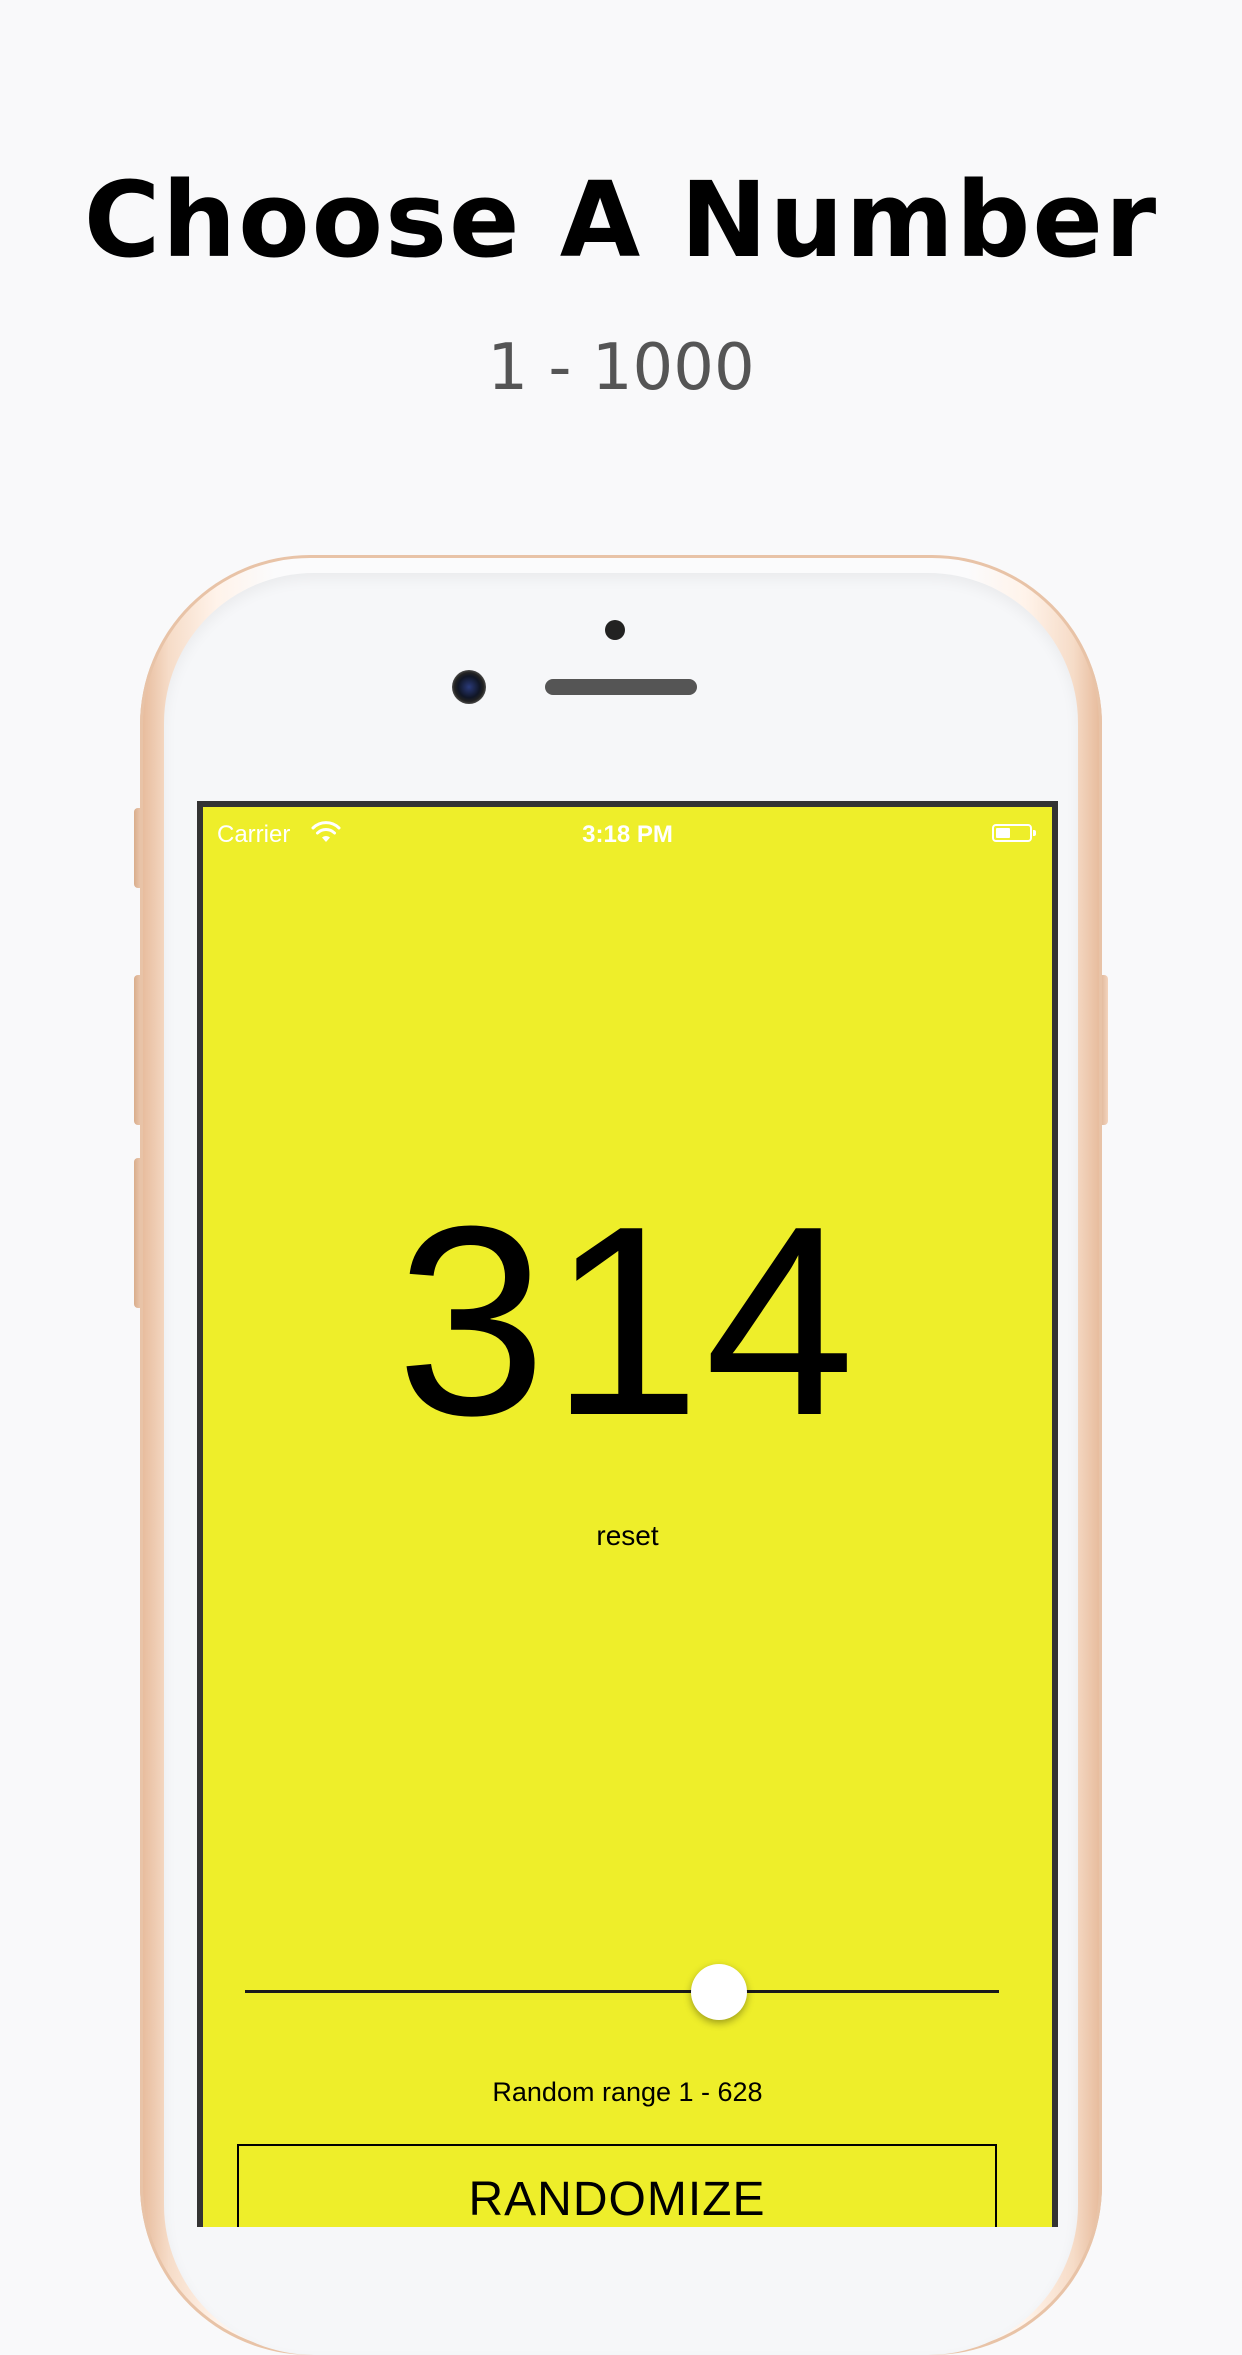 This screenshot has height=2355, width=1242. I want to click on slider-thumb, so click(718, 1992).